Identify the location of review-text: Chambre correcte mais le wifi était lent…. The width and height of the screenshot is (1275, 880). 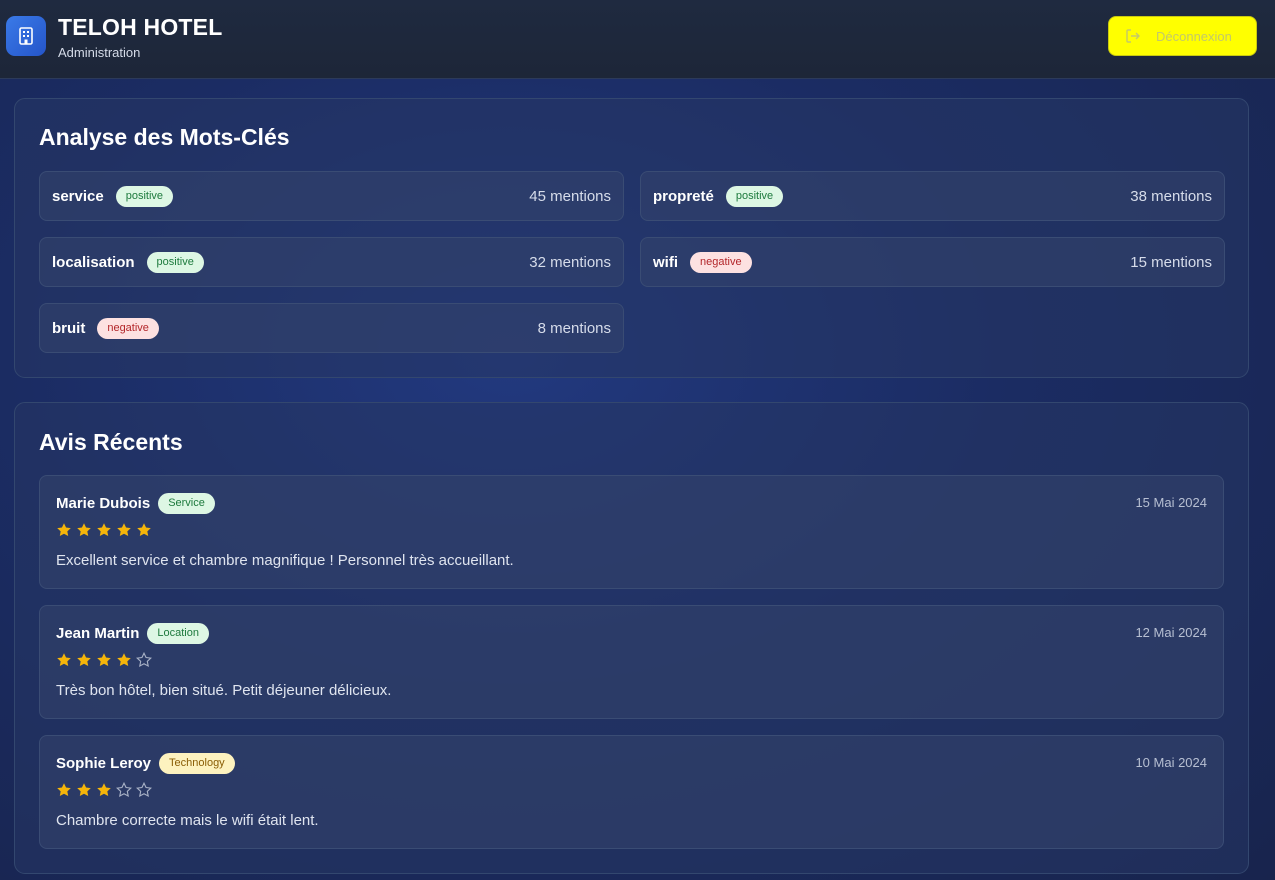
(187, 820).